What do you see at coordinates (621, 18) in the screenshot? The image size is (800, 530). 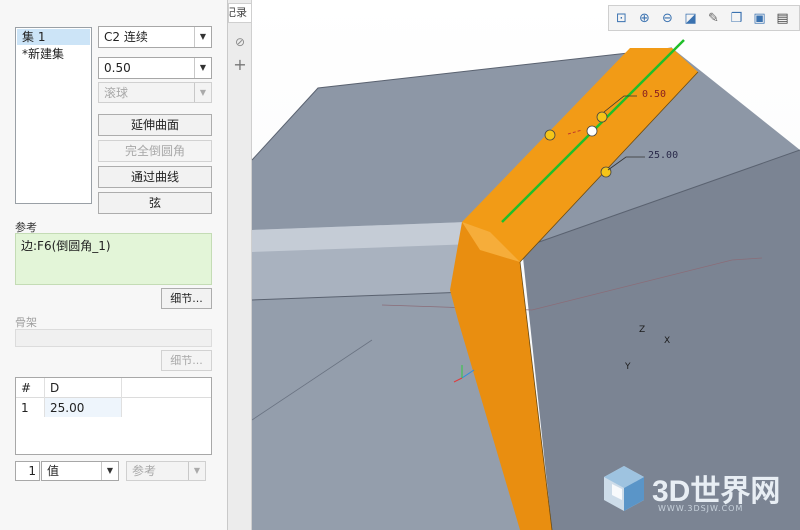 I see `zoom-fit-icon: ⊡` at bounding box center [621, 18].